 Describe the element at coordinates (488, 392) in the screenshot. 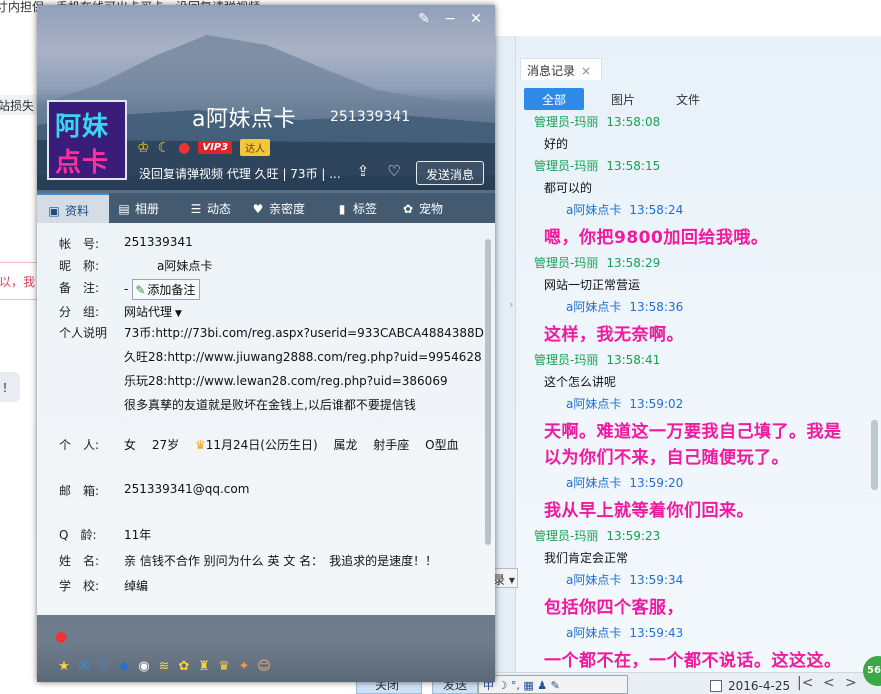

I see `profile-scrollbar` at that location.